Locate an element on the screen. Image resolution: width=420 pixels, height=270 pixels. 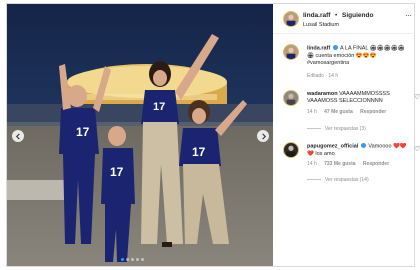
chevron-left-icon is located at coordinates (17, 136).